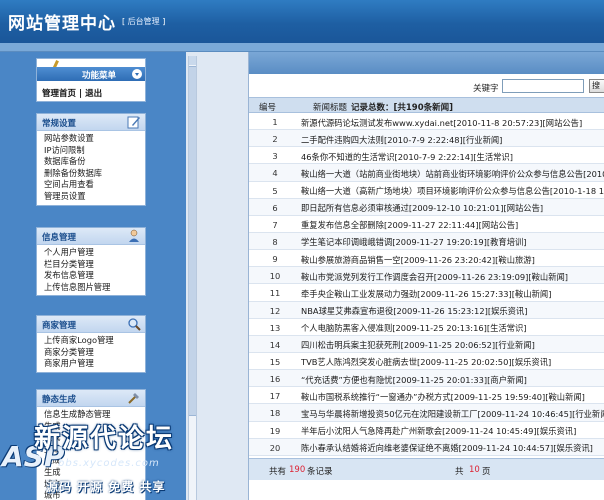 The image size is (604, 500). What do you see at coordinates (91, 122) in the screenshot?
I see `panel-header: 常规设置` at bounding box center [91, 122].